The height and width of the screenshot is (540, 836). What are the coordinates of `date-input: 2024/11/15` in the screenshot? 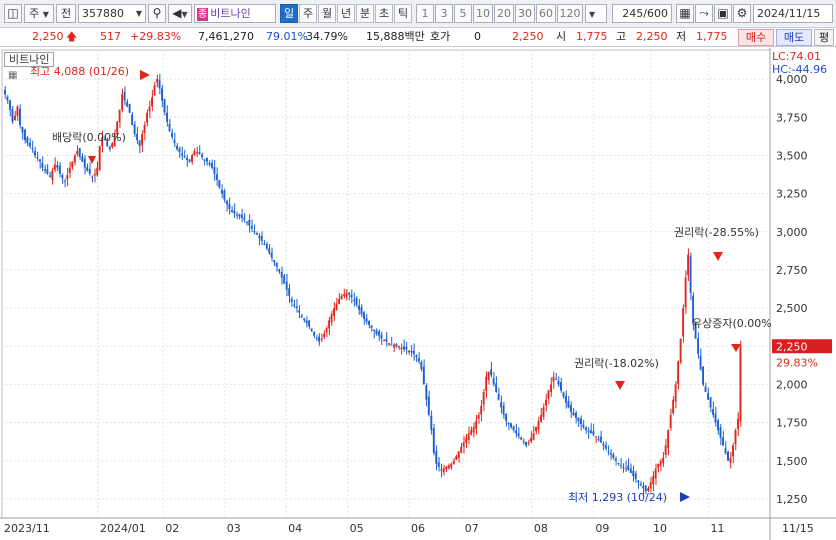 It's located at (793, 13).